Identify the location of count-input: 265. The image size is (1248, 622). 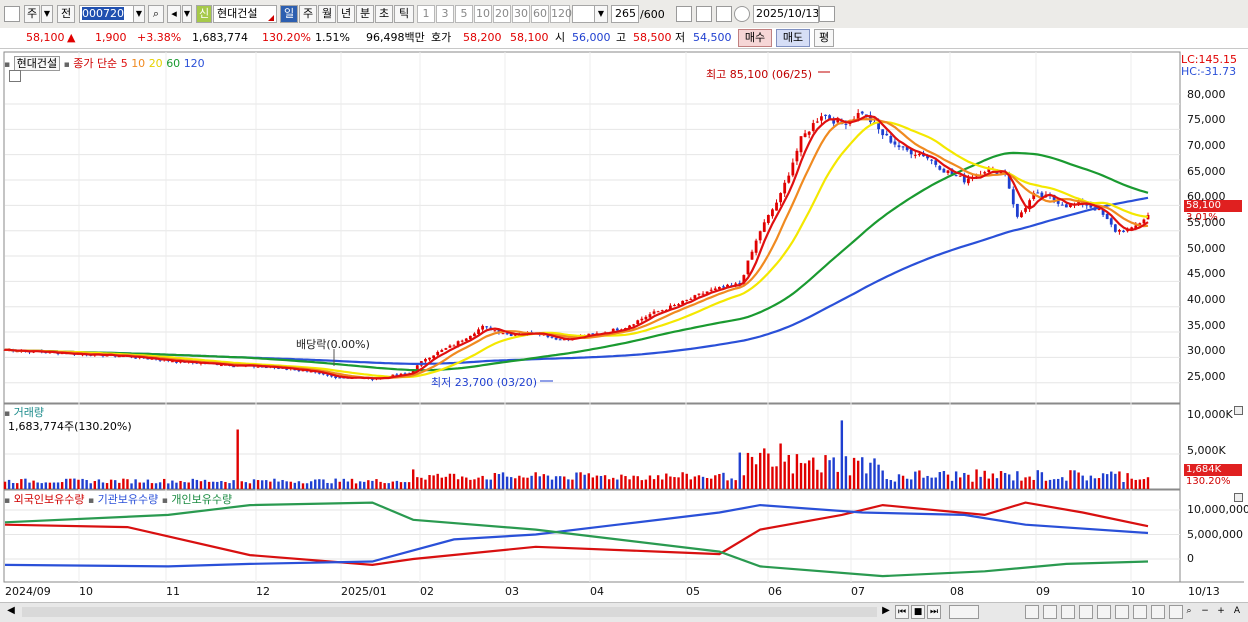
(625, 14).